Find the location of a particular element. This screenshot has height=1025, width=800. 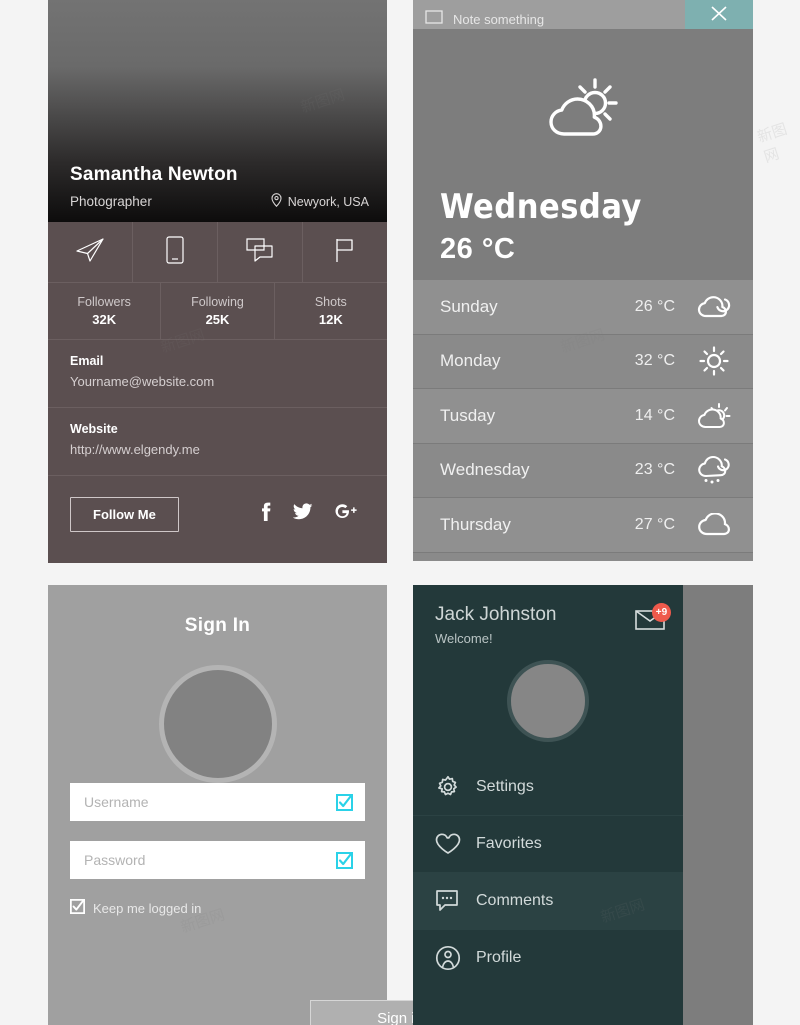

action-call-button is located at coordinates (175, 252).